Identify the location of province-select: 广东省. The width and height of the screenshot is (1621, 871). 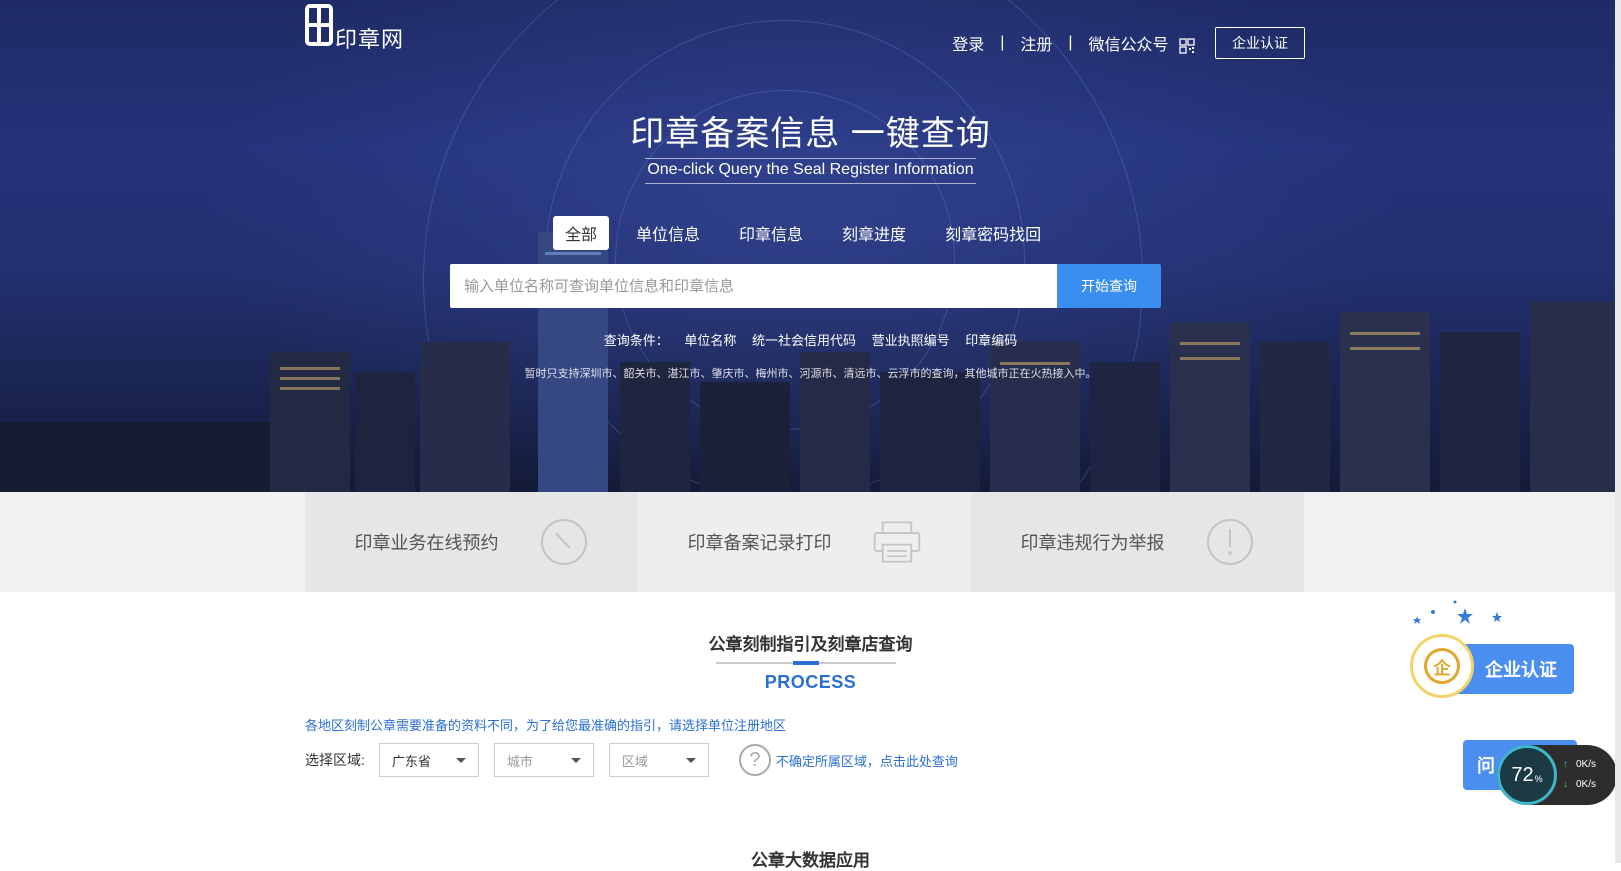
(428, 760).